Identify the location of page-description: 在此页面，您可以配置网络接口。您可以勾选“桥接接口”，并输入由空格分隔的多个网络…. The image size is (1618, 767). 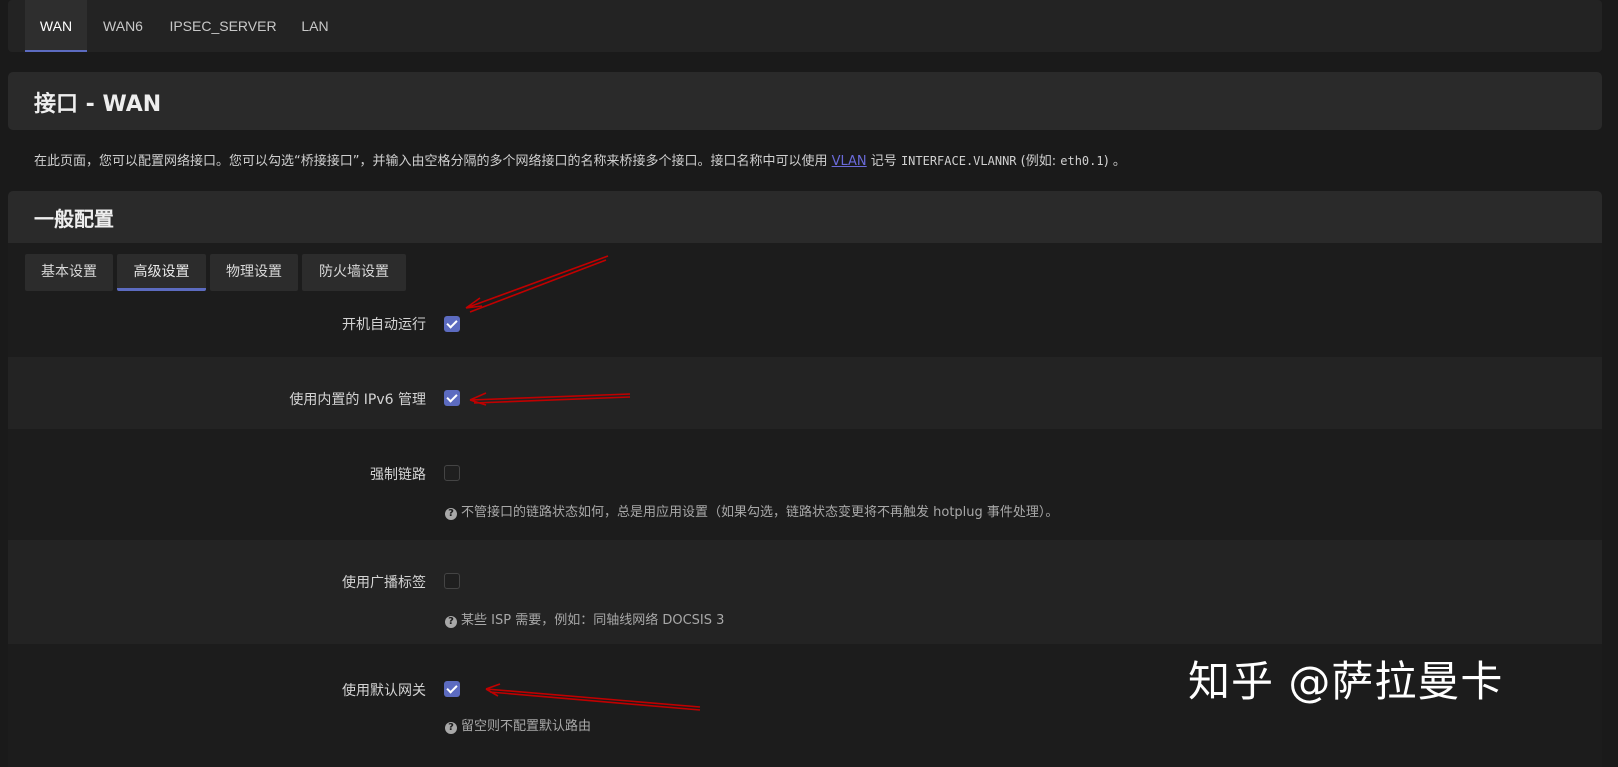
(580, 159).